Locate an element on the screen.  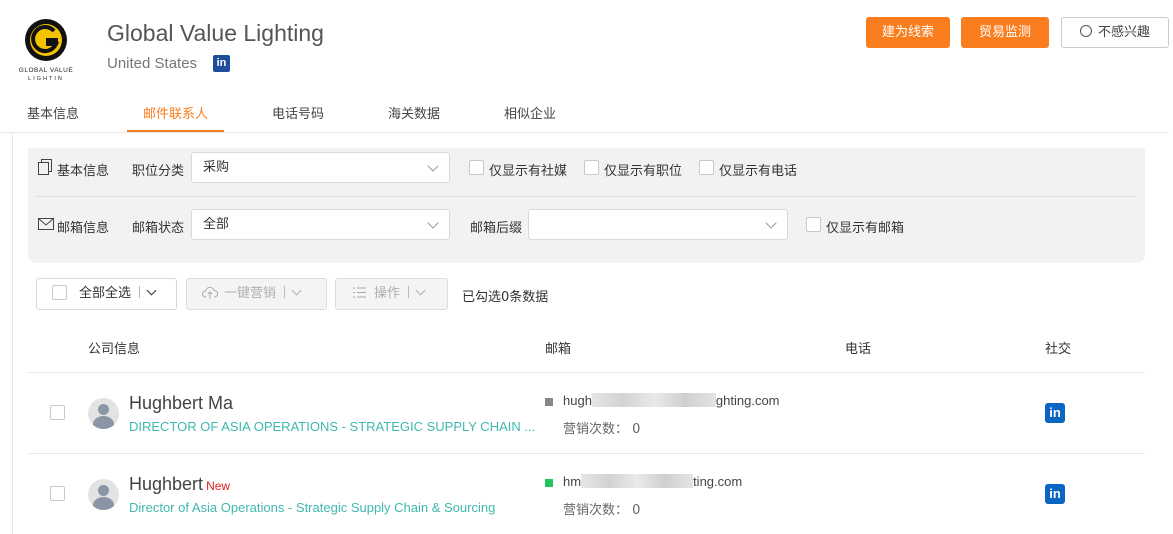
one-click-marketing-button: 一键营销 is located at coordinates (256, 294).